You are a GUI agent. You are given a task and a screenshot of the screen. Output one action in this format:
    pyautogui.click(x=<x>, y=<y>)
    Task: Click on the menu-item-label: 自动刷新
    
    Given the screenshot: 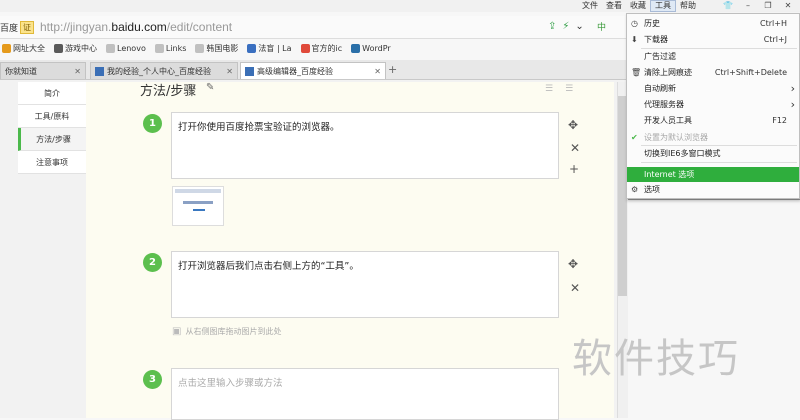 What is the action you would take?
    pyautogui.click(x=660, y=88)
    